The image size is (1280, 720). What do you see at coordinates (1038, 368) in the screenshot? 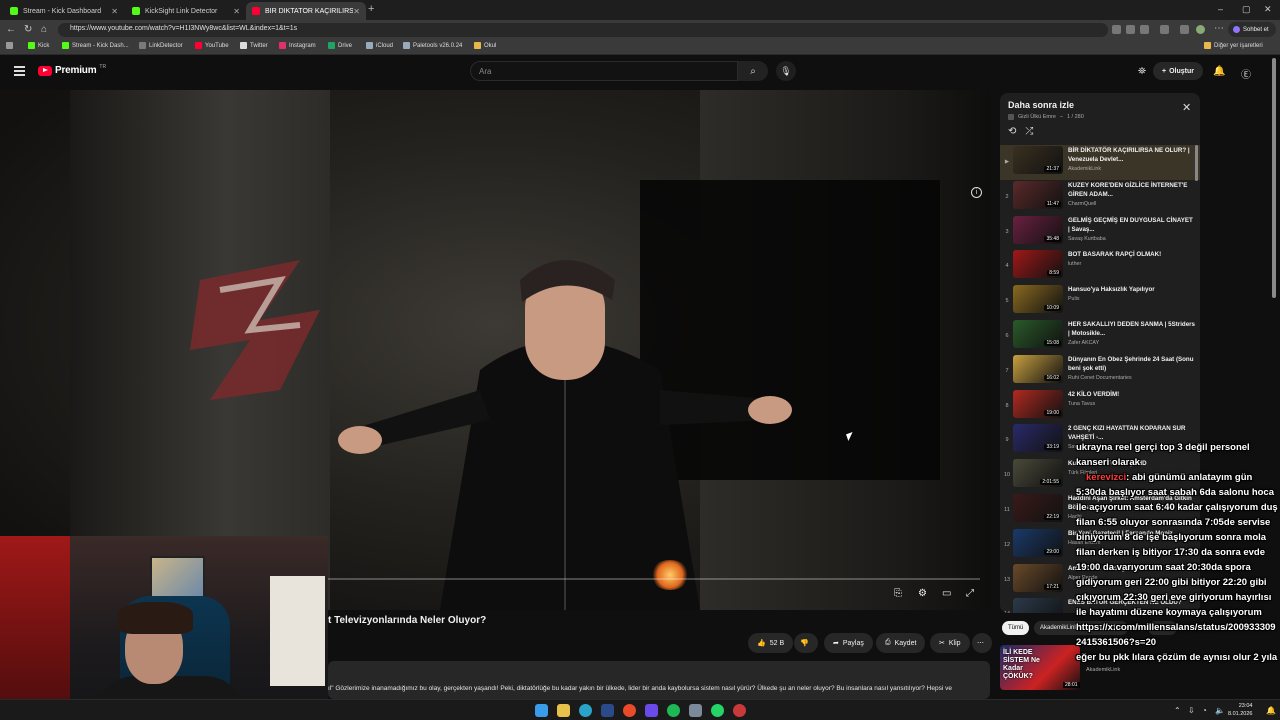
I see `playlist-item-thumbnail: 16:02` at bounding box center [1038, 368].